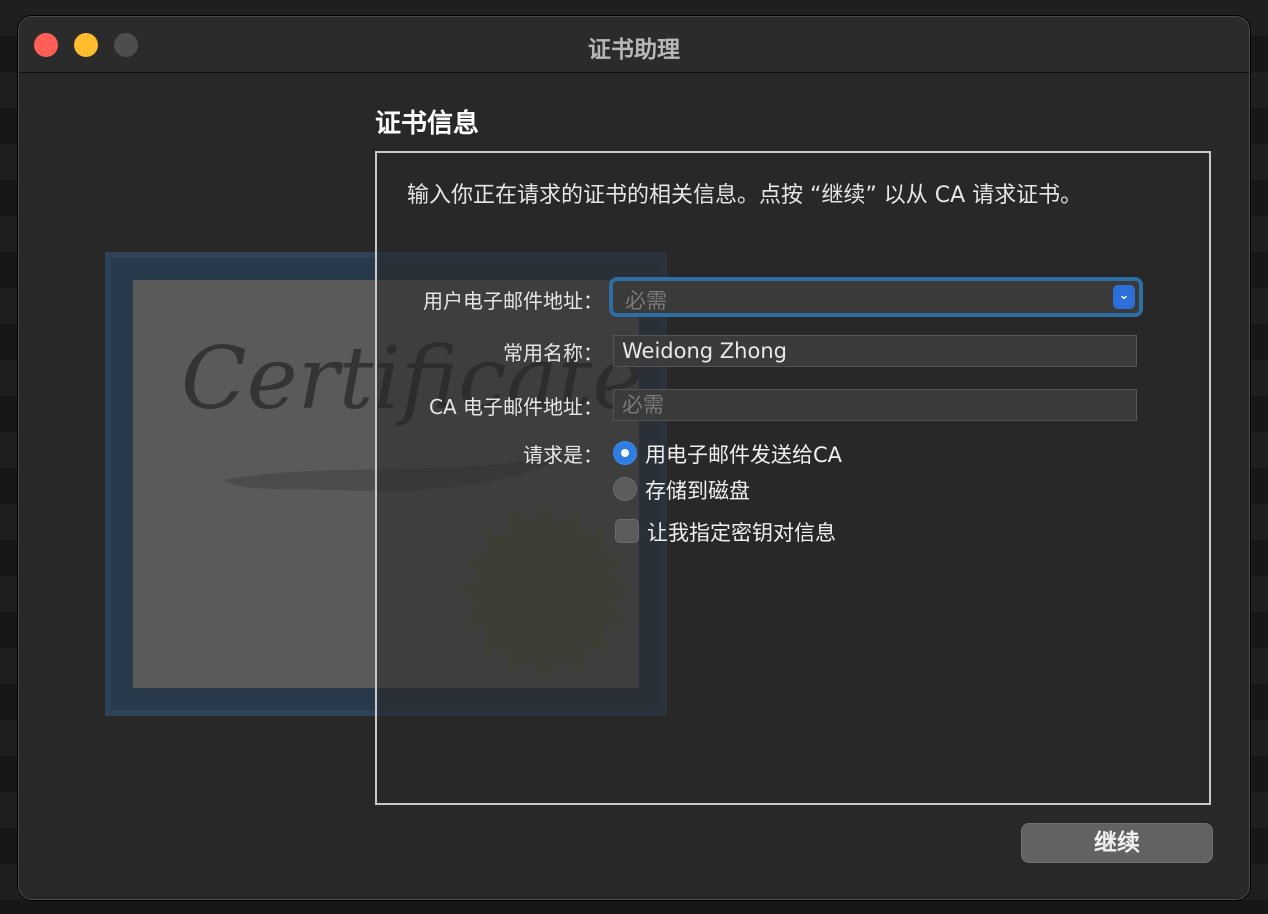 Image resolution: width=1268 pixels, height=914 pixels. I want to click on request-label: 请求是：, so click(563, 455).